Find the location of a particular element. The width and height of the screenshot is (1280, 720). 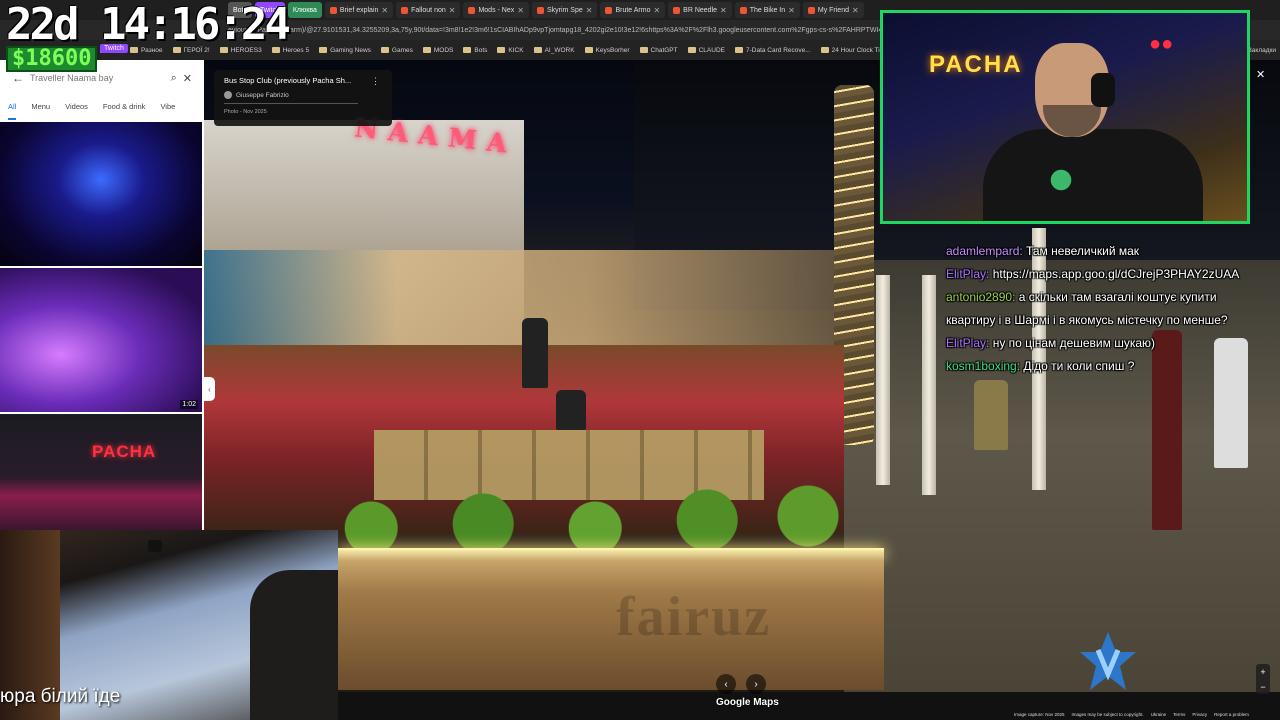

next-arrow-icon: › is located at coordinates (756, 684).